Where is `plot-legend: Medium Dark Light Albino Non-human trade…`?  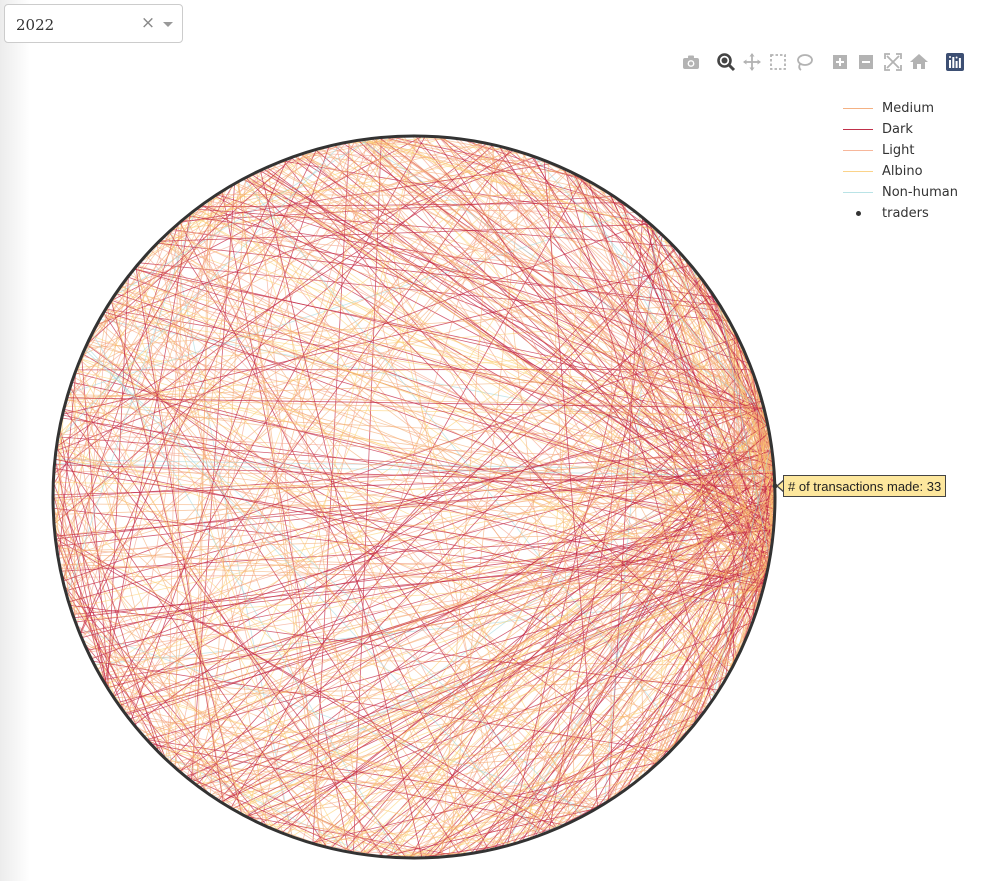 plot-legend: Medium Dark Light Albino Non-human trade… is located at coordinates (903, 162).